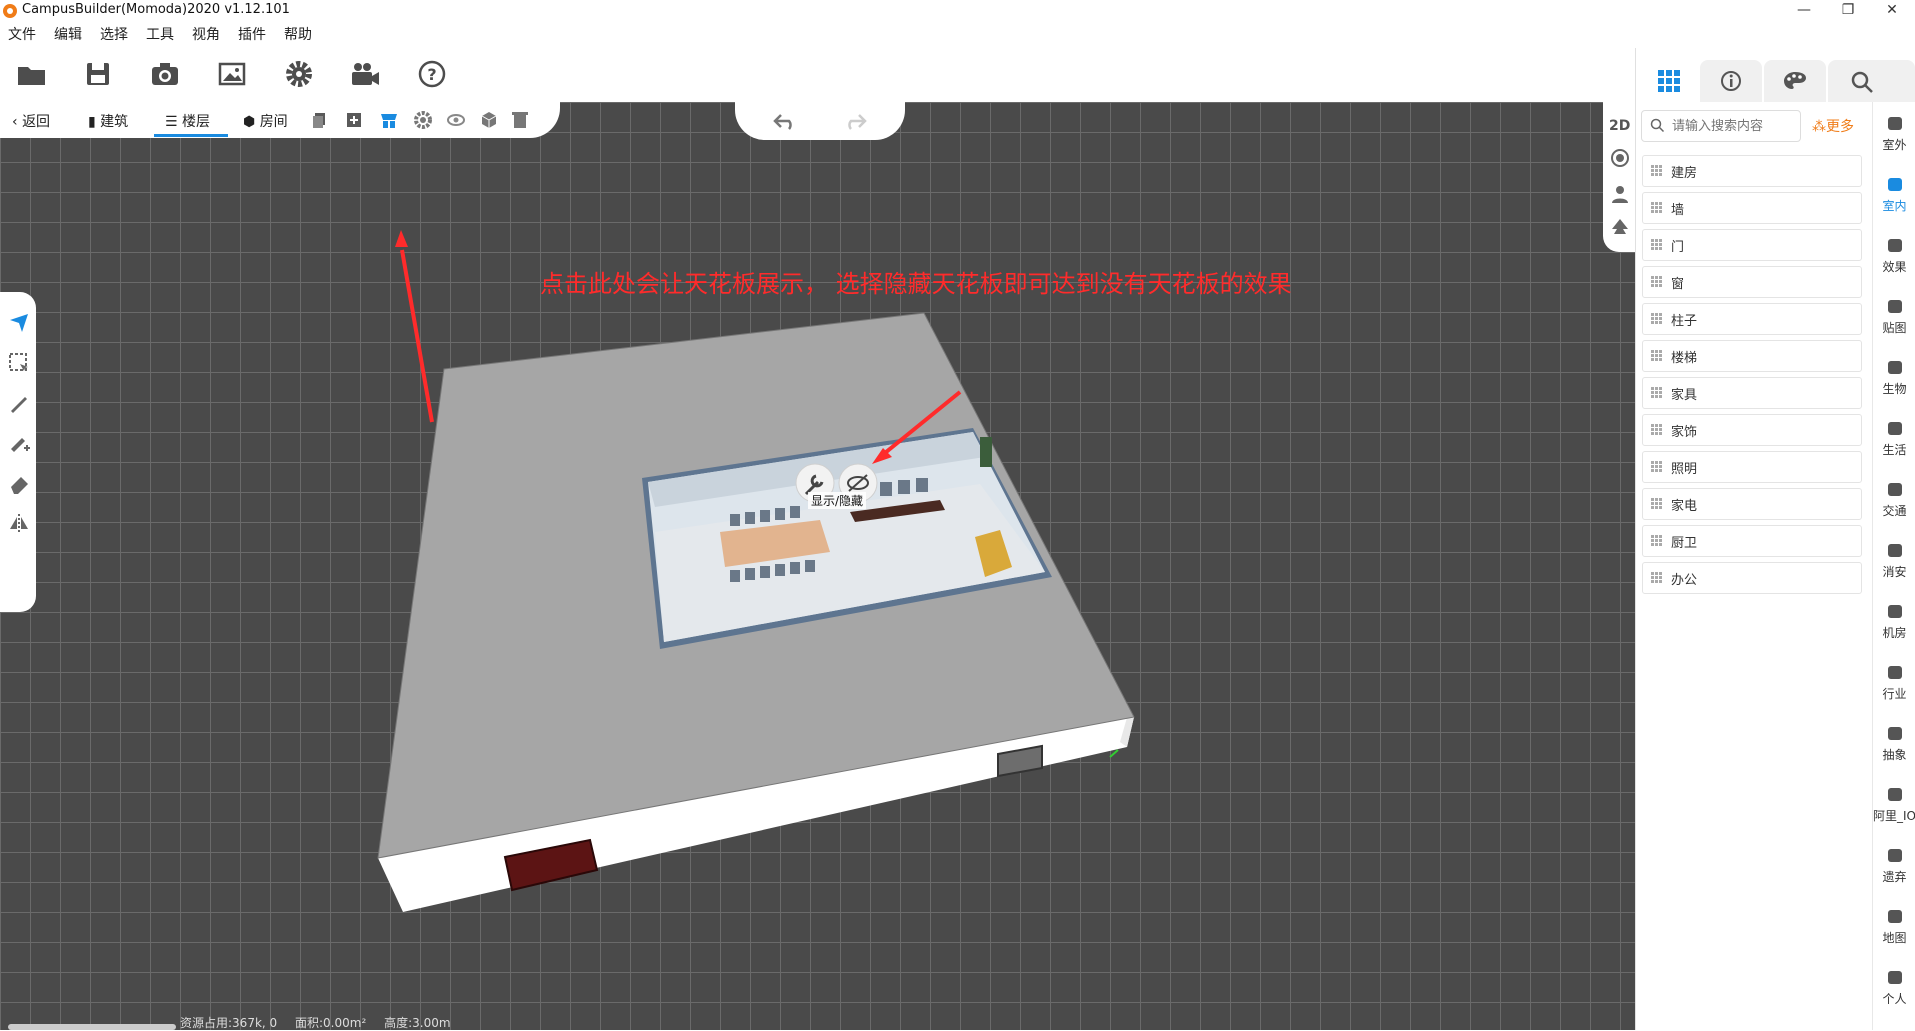 The width and height of the screenshot is (1915, 1031). I want to click on menu-select: 选择, so click(114, 34).